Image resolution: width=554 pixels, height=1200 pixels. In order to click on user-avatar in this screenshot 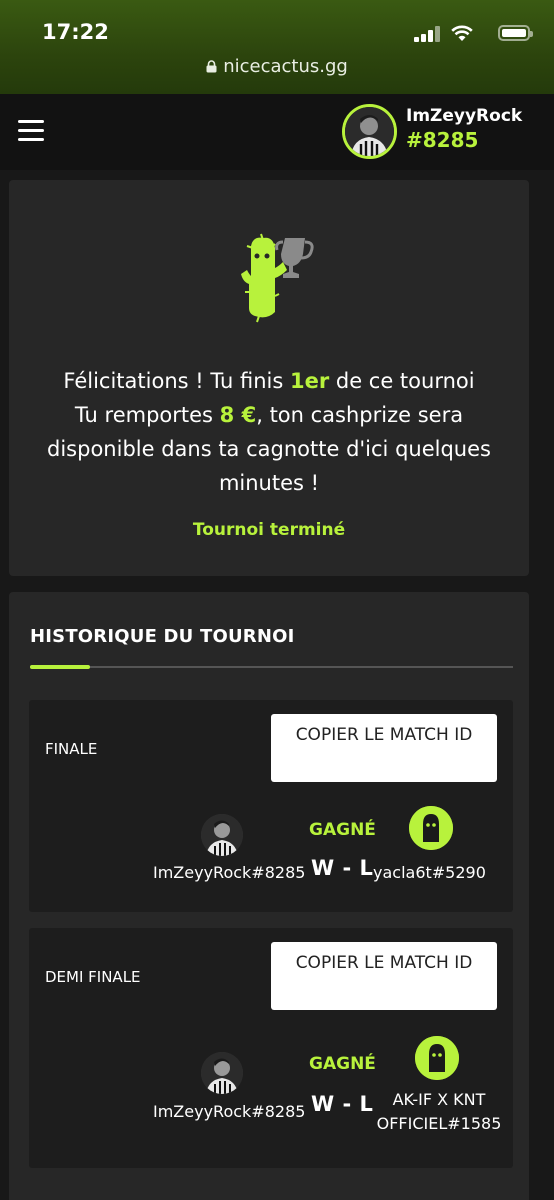, I will do `click(369, 131)`.